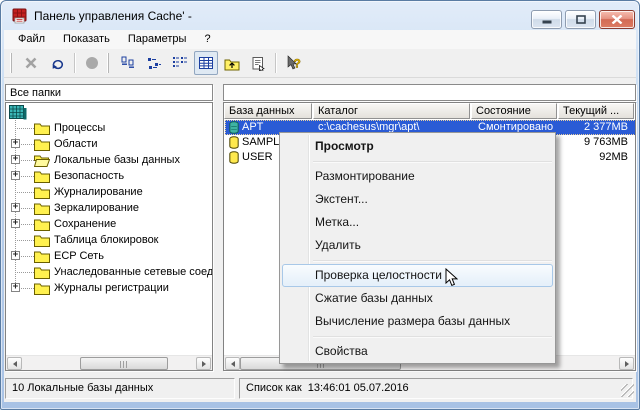 This screenshot has width=640, height=410. Describe the element at coordinates (391, 111) in the screenshot. I see `column-header-2: Каталог` at that location.